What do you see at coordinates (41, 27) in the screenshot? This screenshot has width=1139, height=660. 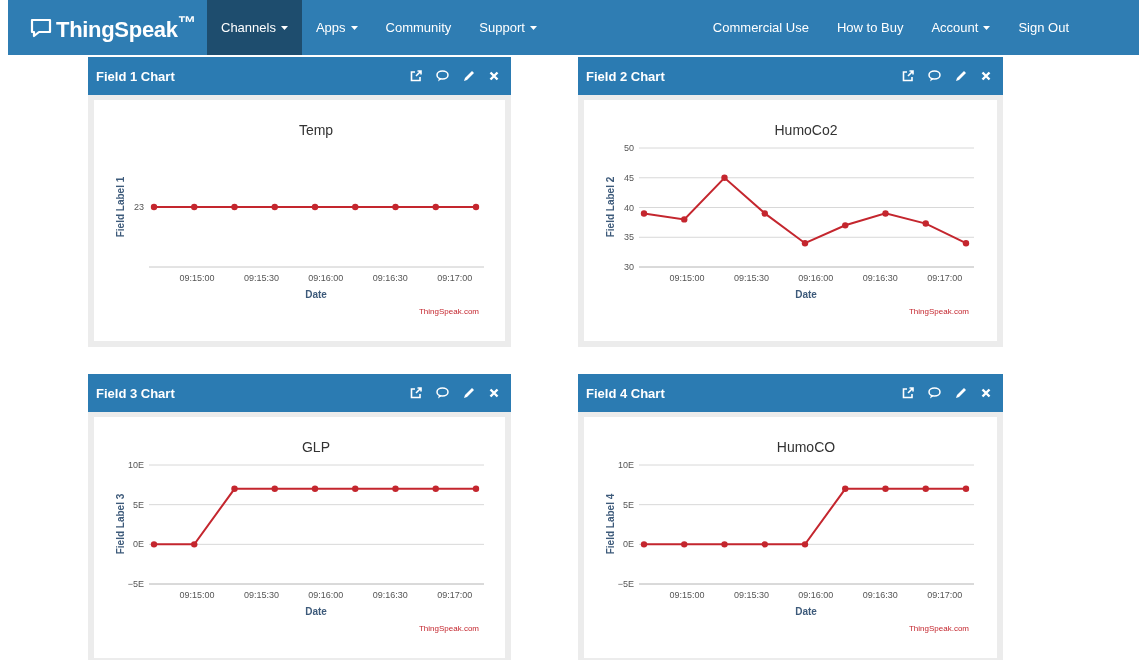 I see `speech-bubble-icon` at bounding box center [41, 27].